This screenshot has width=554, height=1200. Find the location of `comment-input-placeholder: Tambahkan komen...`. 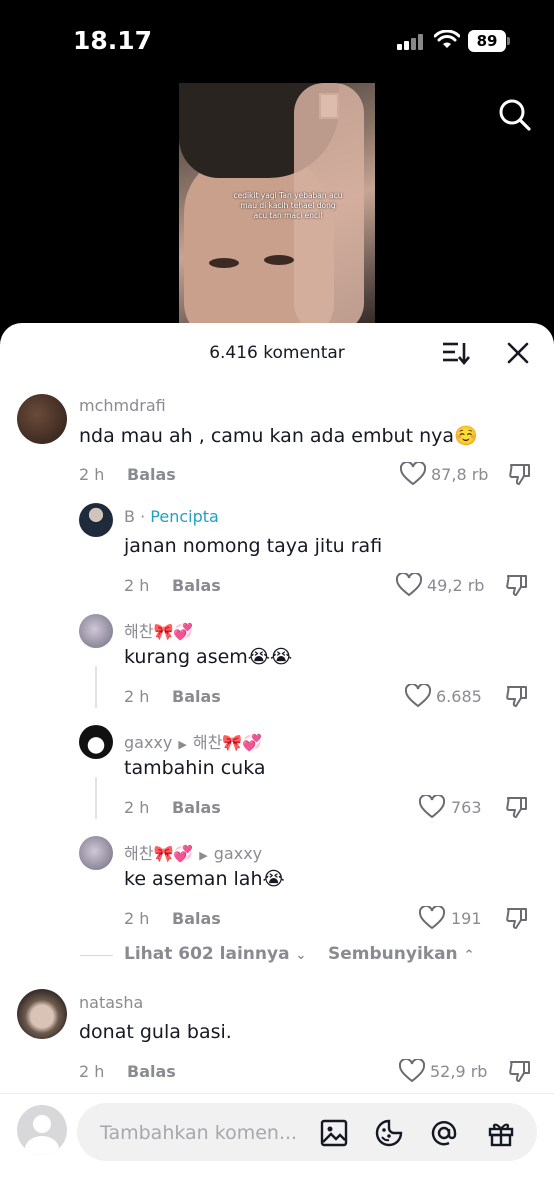

comment-input-placeholder: Tambahkan komen... is located at coordinates (199, 1133).